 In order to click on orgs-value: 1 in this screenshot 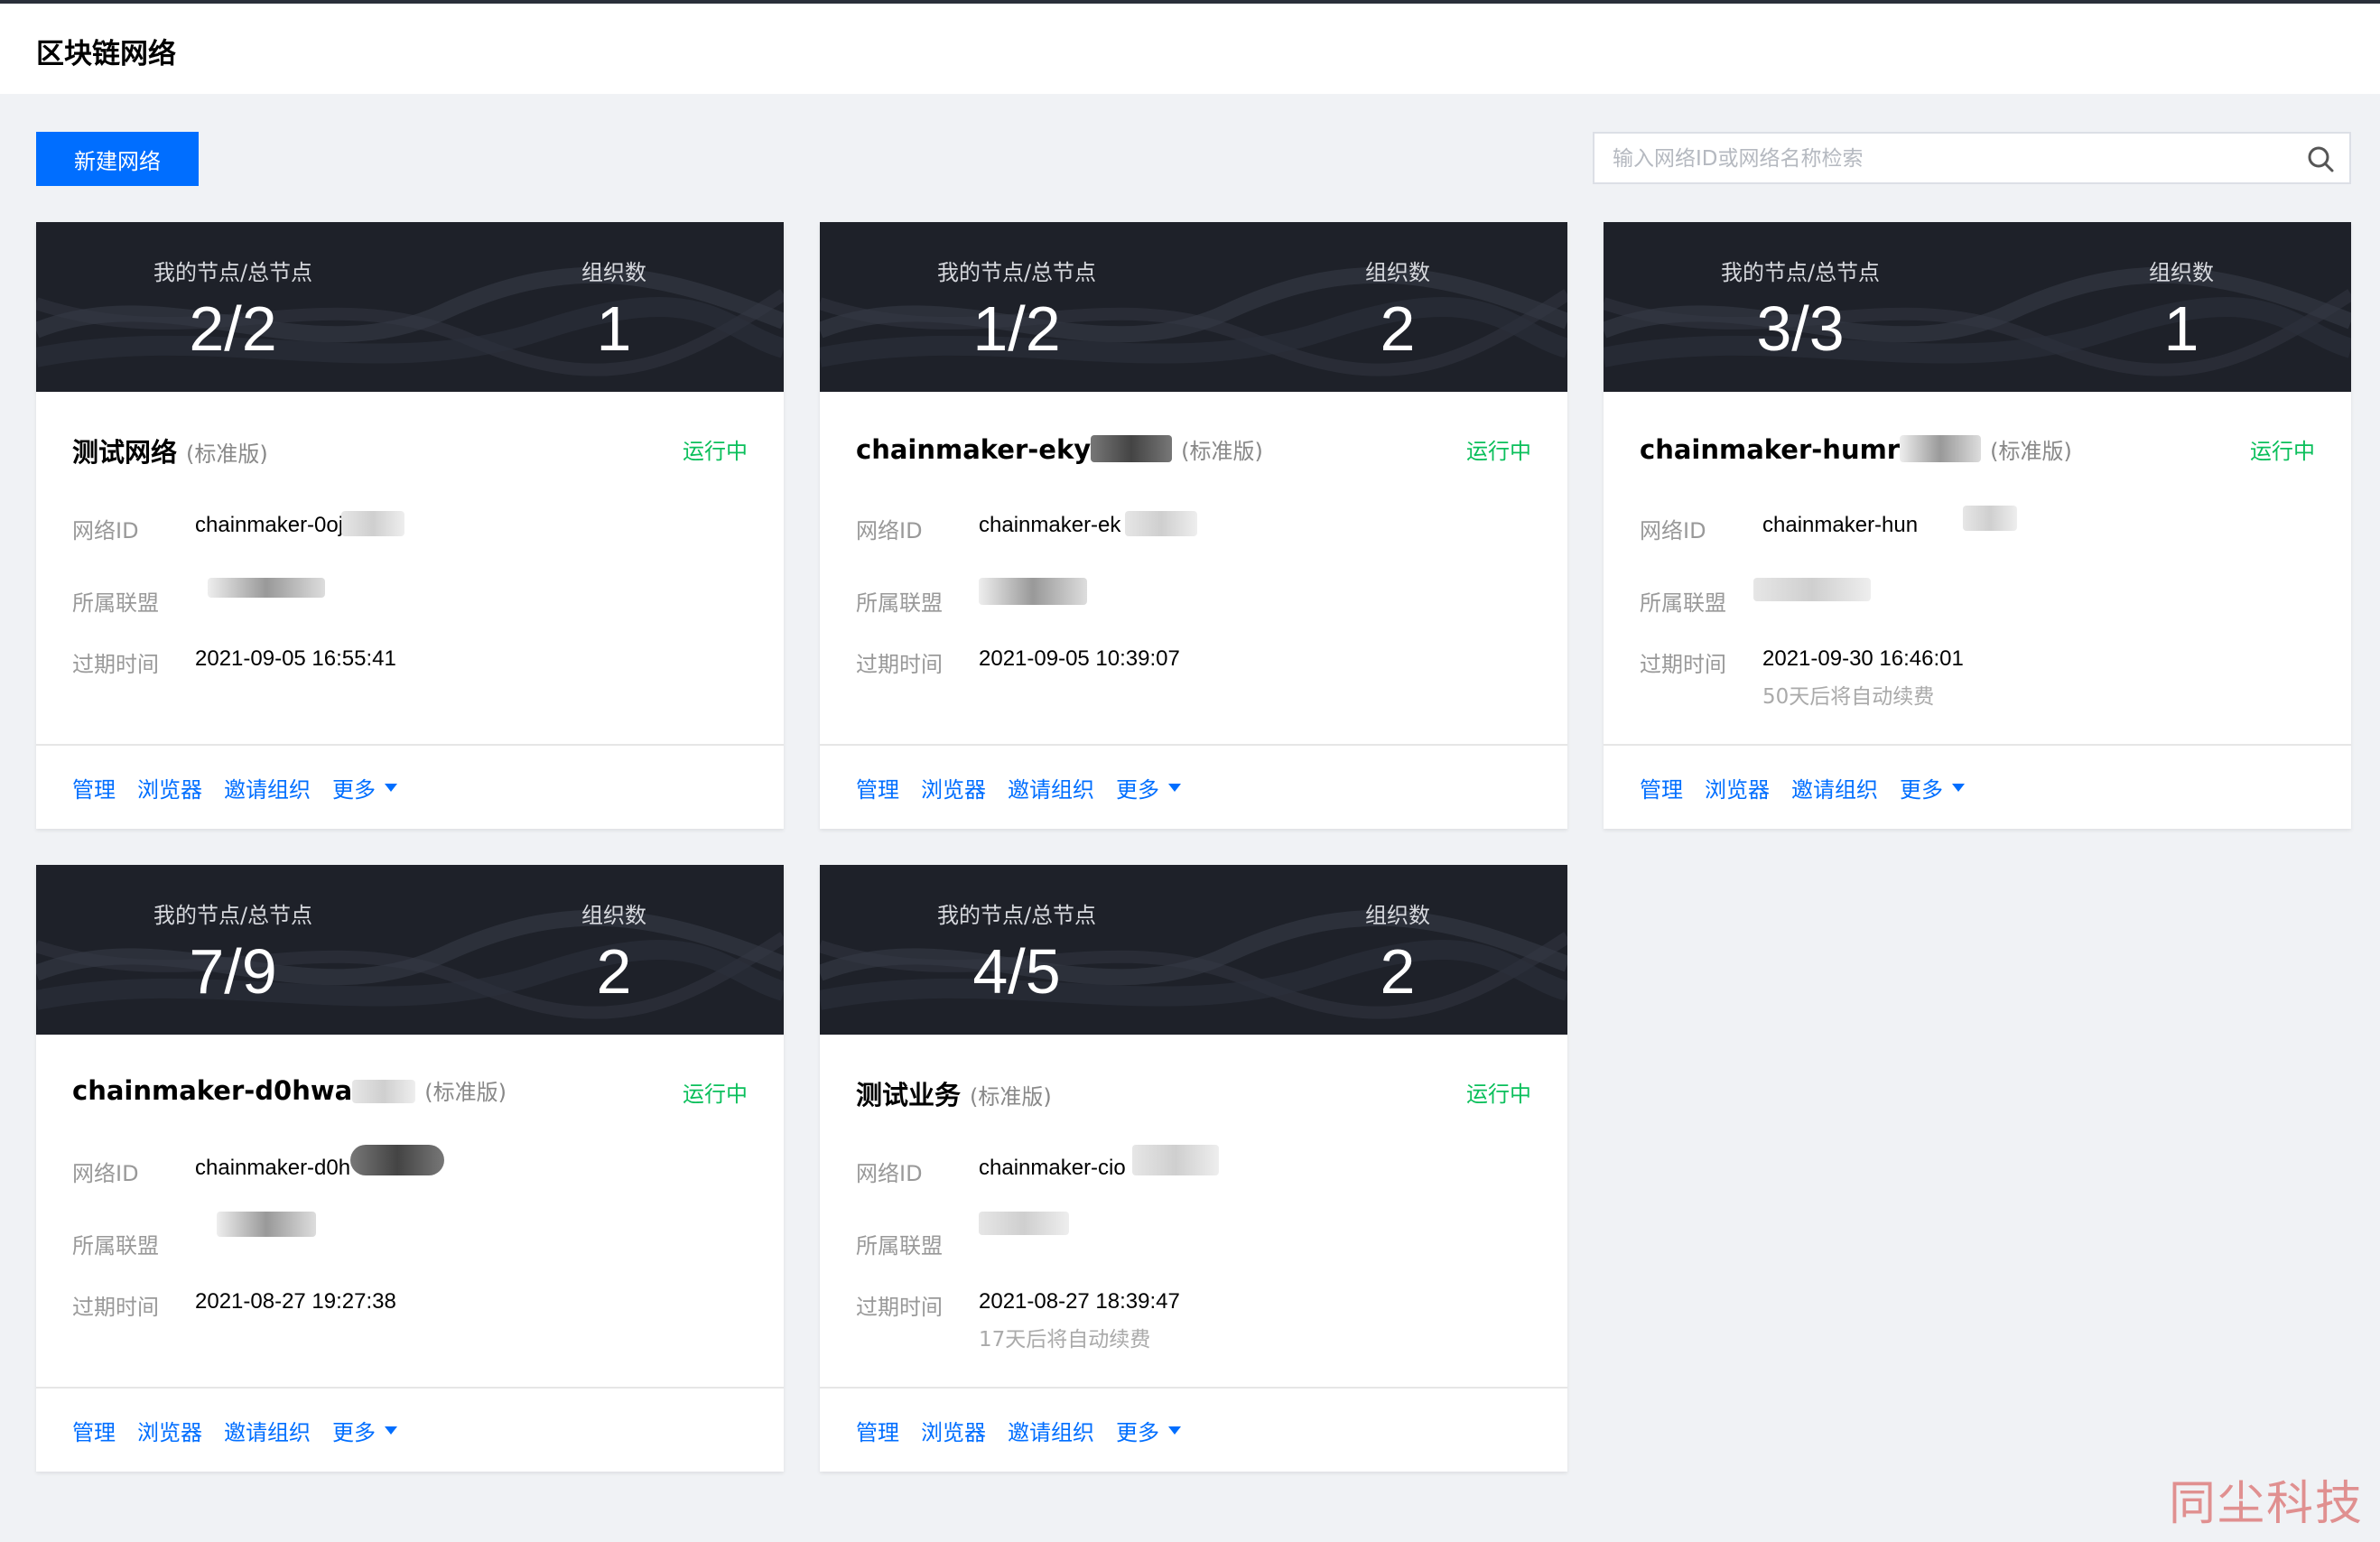, I will do `click(2181, 329)`.